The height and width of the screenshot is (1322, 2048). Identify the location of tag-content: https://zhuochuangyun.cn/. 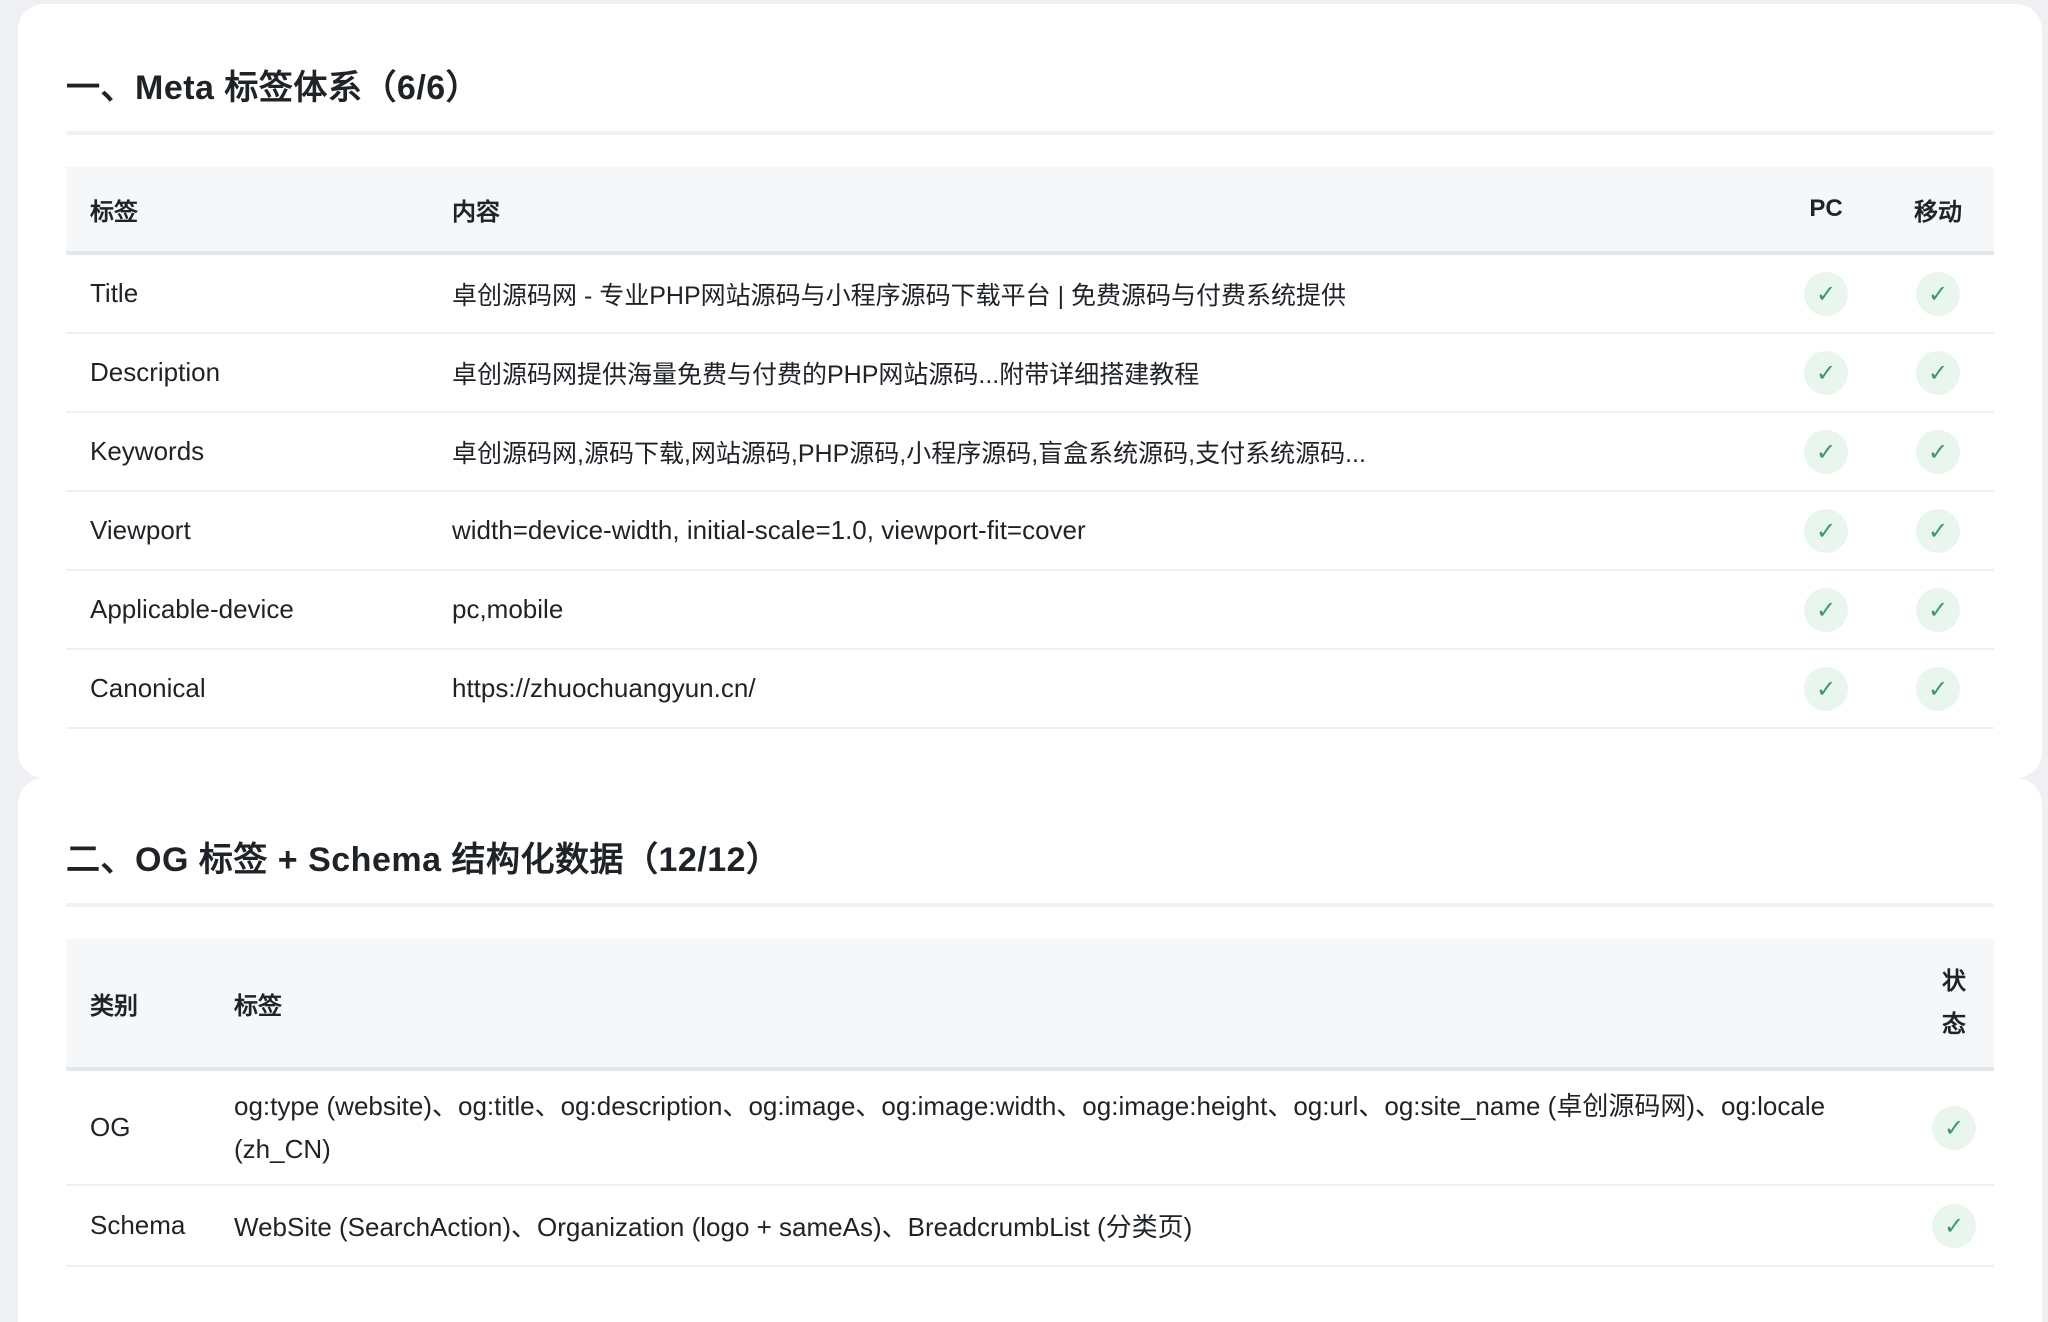
(1099, 689).